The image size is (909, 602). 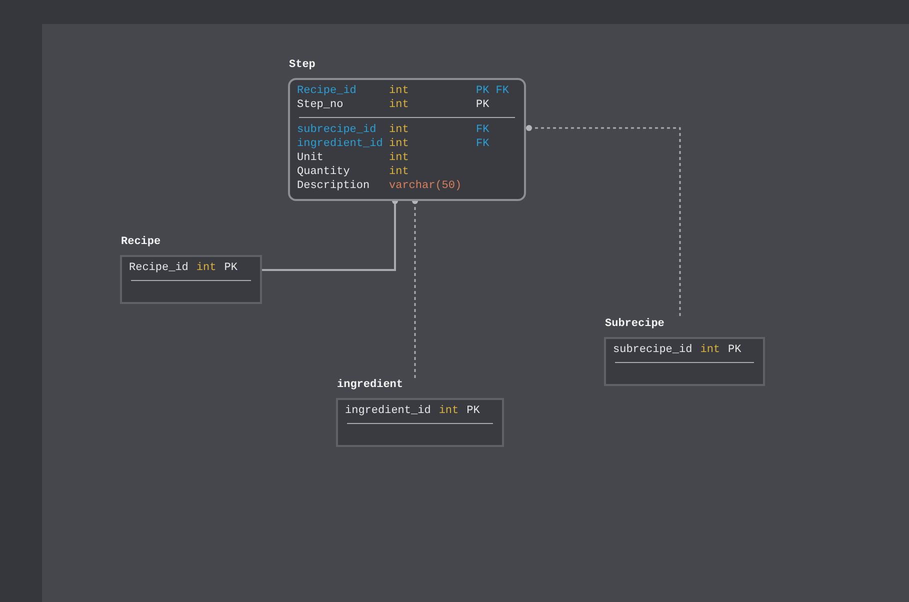 I want to click on column-name: Unit, so click(x=310, y=158).